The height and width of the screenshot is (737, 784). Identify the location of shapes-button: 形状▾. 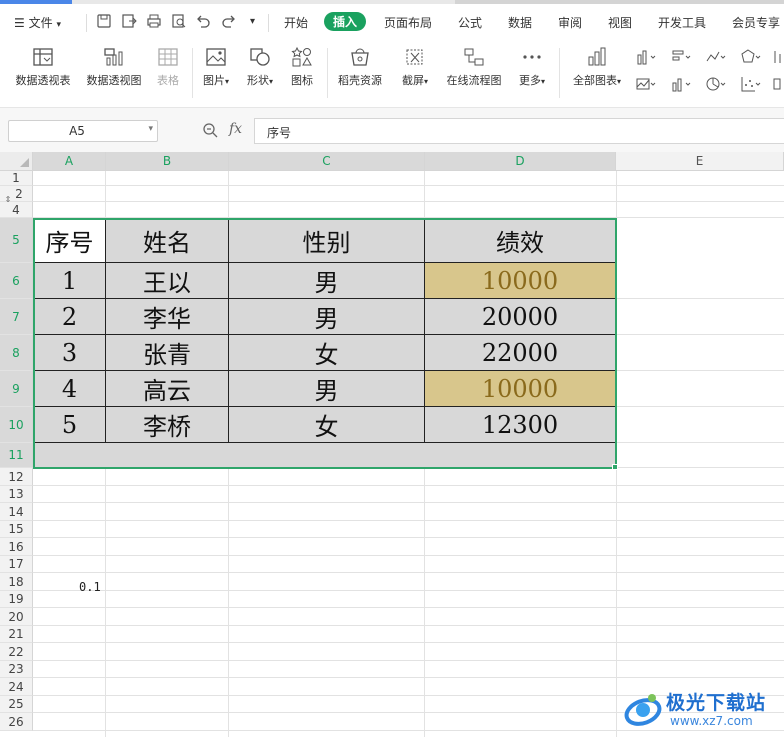
(260, 67).